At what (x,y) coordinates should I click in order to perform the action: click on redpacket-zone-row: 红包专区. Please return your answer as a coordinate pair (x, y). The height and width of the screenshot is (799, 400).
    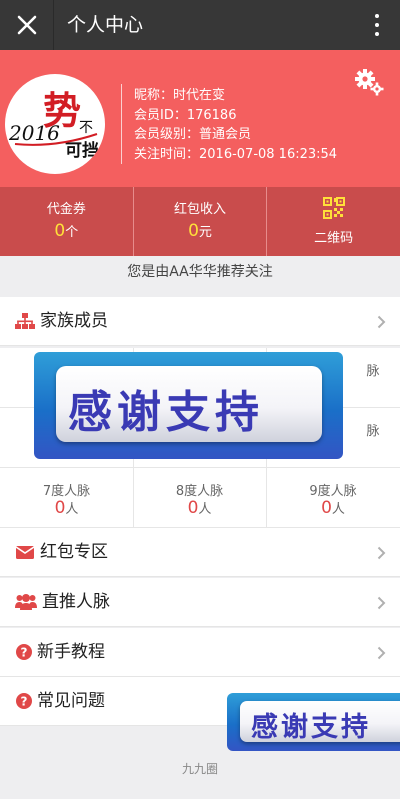
    Looking at the image, I should click on (200, 552).